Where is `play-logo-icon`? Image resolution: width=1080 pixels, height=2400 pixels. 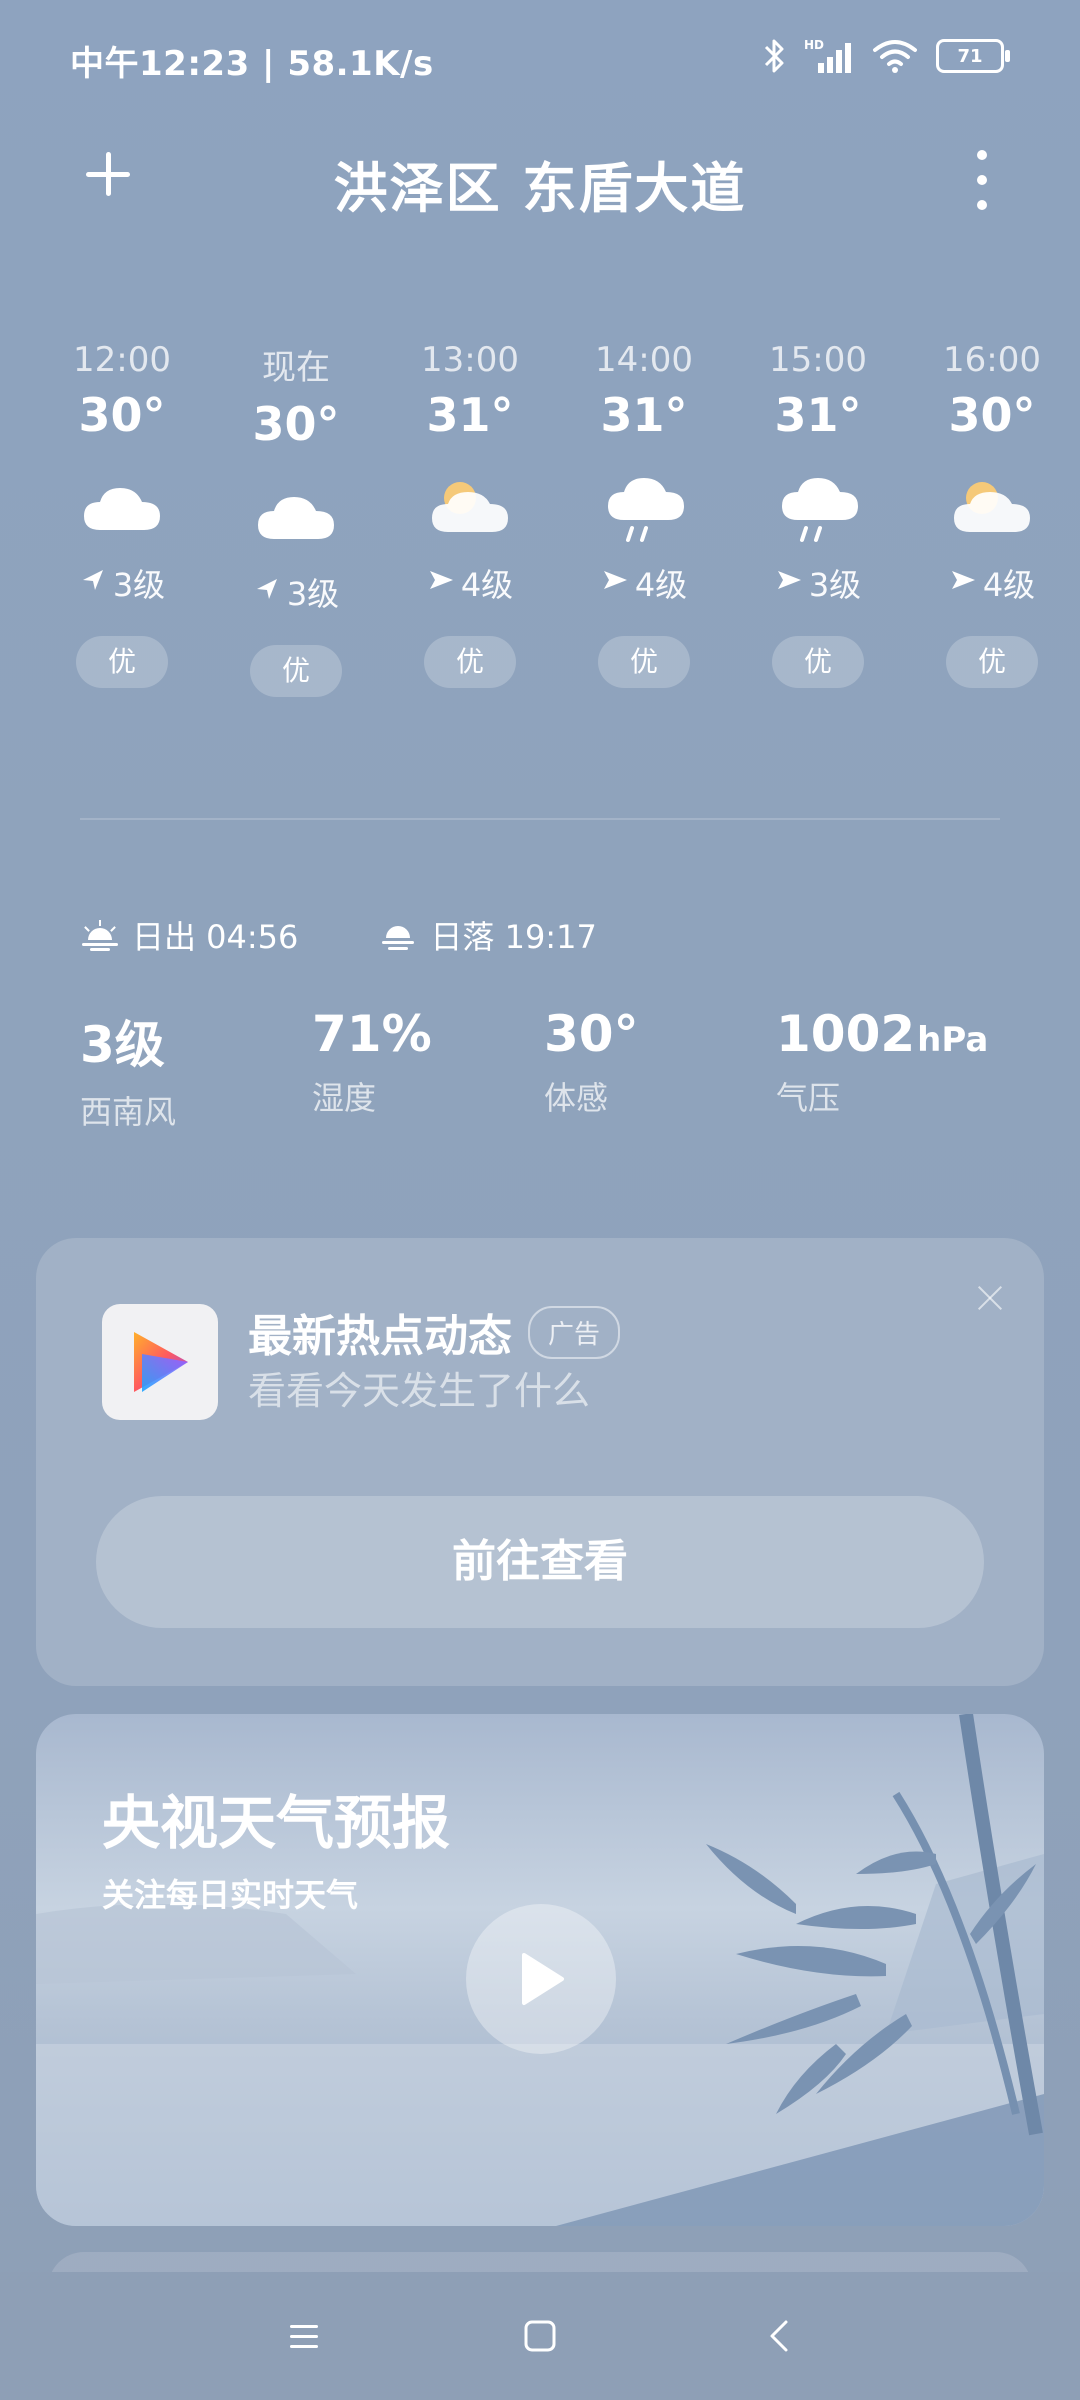
play-logo-icon is located at coordinates (161, 1362).